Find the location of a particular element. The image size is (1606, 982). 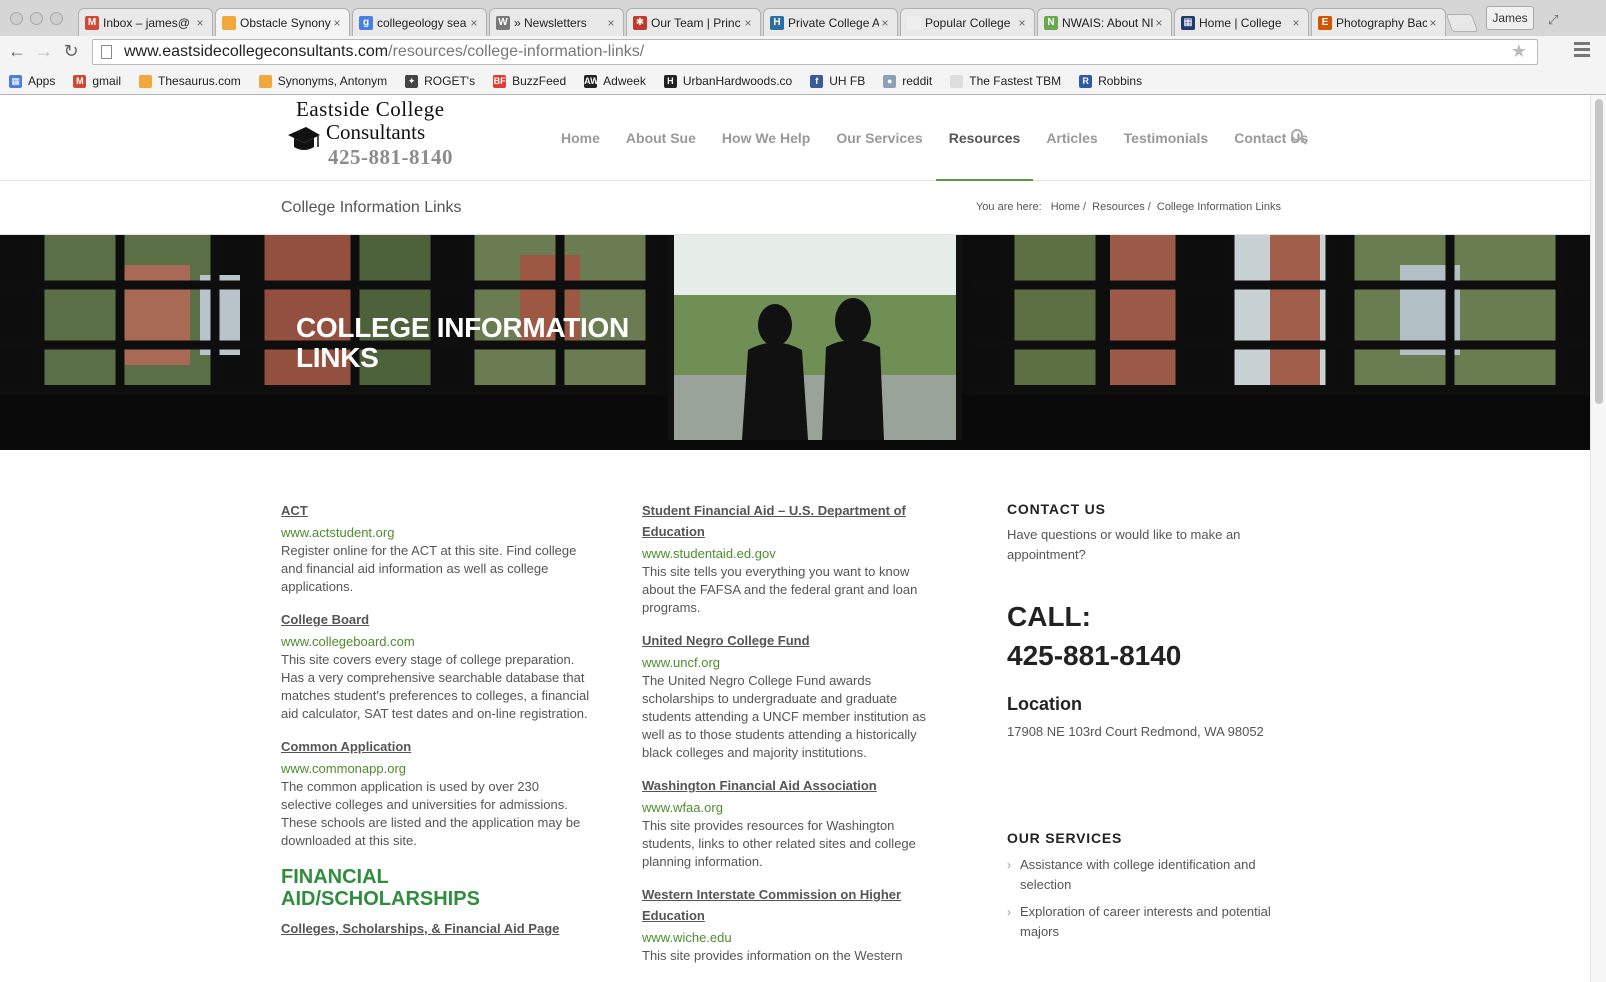

back-button: ← is located at coordinates (17, 51).